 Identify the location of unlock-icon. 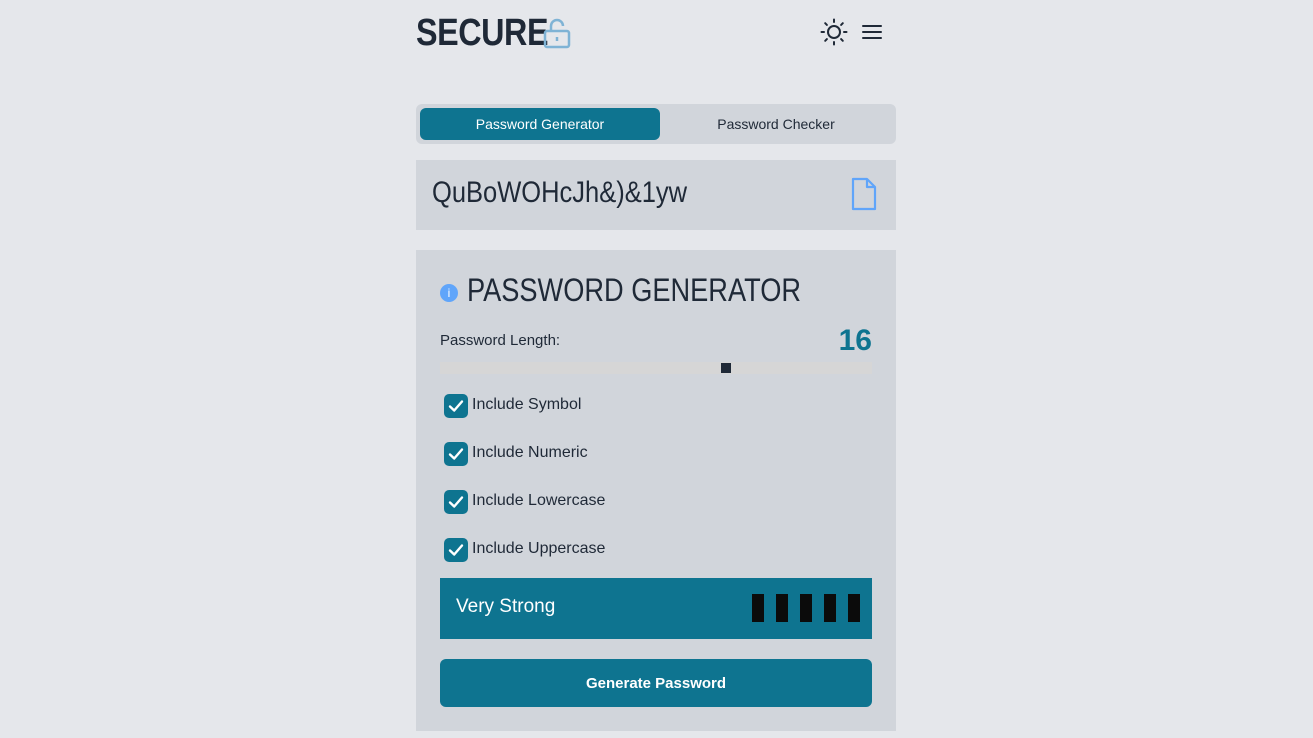
(557, 33).